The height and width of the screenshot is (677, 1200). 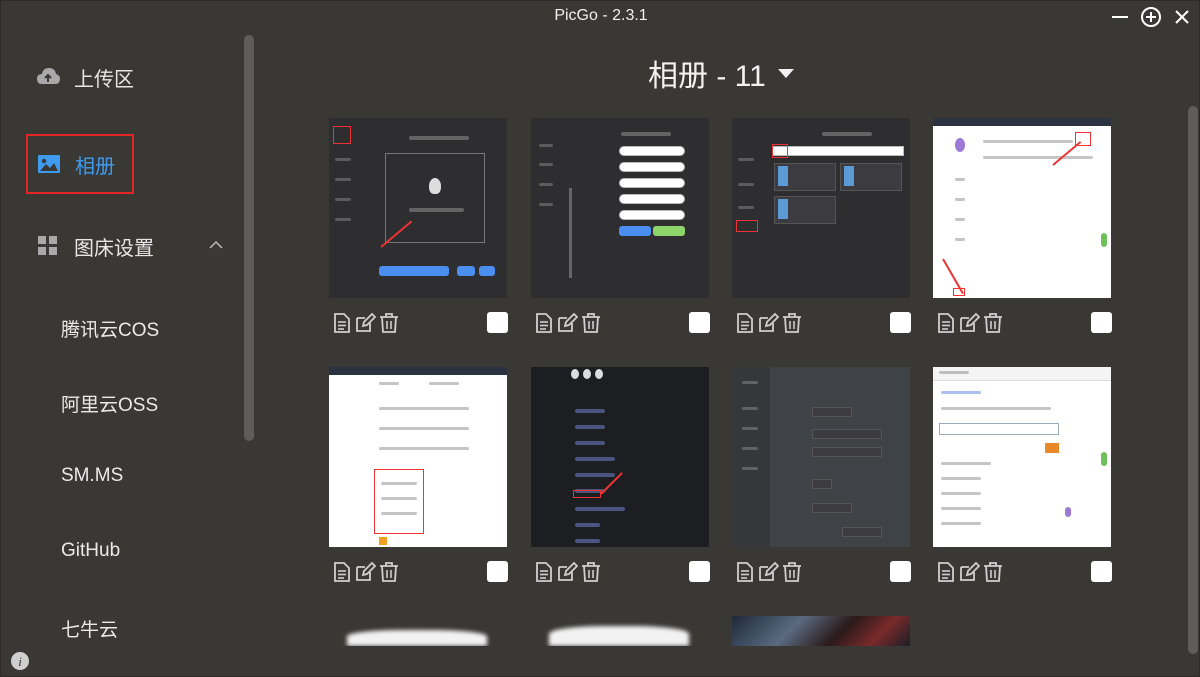 What do you see at coordinates (110, 328) in the screenshot?
I see `sidebar-sub-item-cos: 腾讯云COS` at bounding box center [110, 328].